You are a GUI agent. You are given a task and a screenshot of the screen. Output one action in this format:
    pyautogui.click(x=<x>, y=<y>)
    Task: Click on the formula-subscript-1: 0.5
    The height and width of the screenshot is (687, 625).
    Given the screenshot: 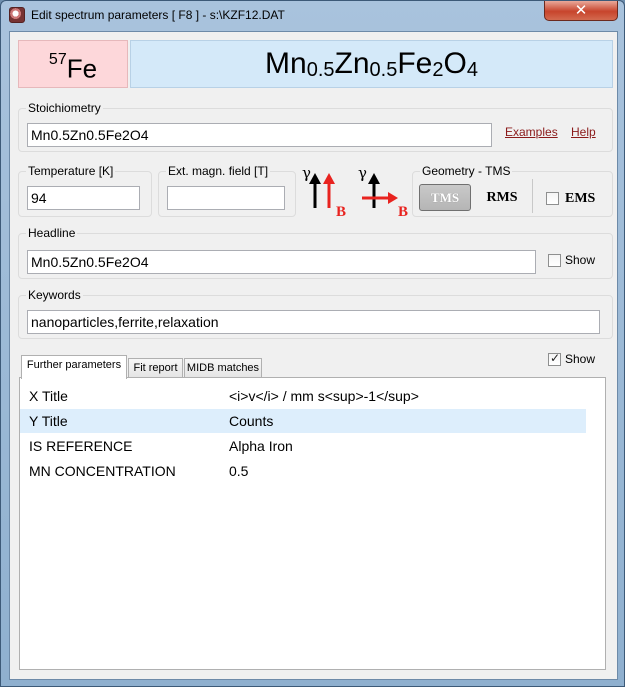 What is the action you would take?
    pyautogui.click(x=383, y=70)
    